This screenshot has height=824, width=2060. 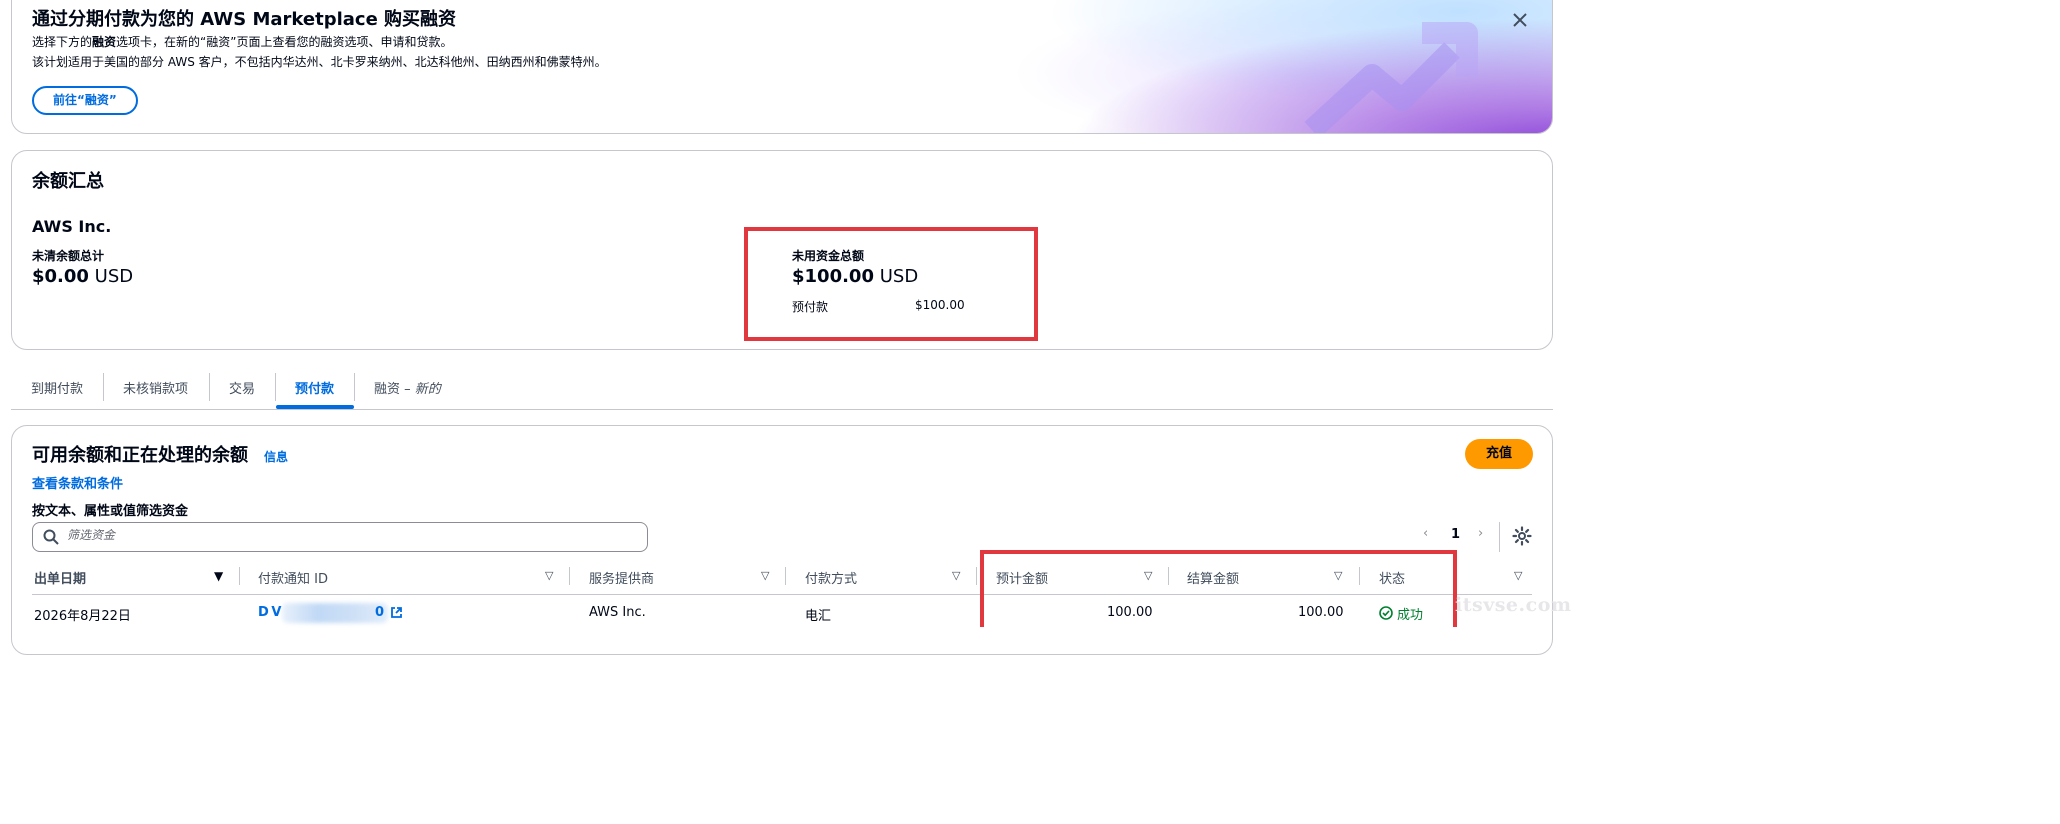 I want to click on banner-decoration, so click(x=1242, y=66).